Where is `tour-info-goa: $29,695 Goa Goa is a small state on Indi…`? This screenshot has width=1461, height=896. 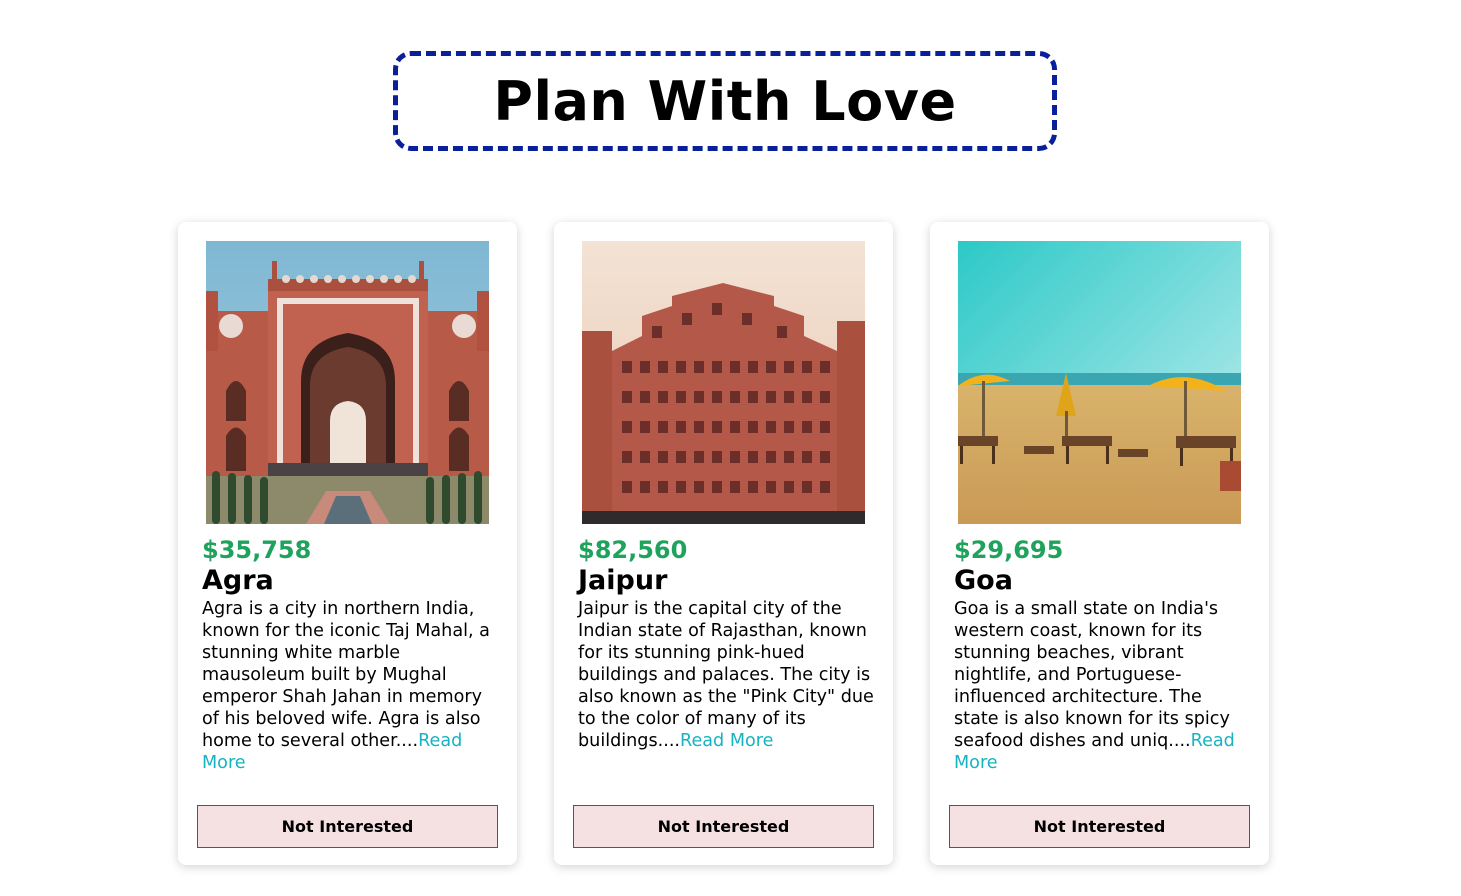
tour-info-goa: $29,695 Goa Goa is a small state on Indi… is located at coordinates (1102, 654).